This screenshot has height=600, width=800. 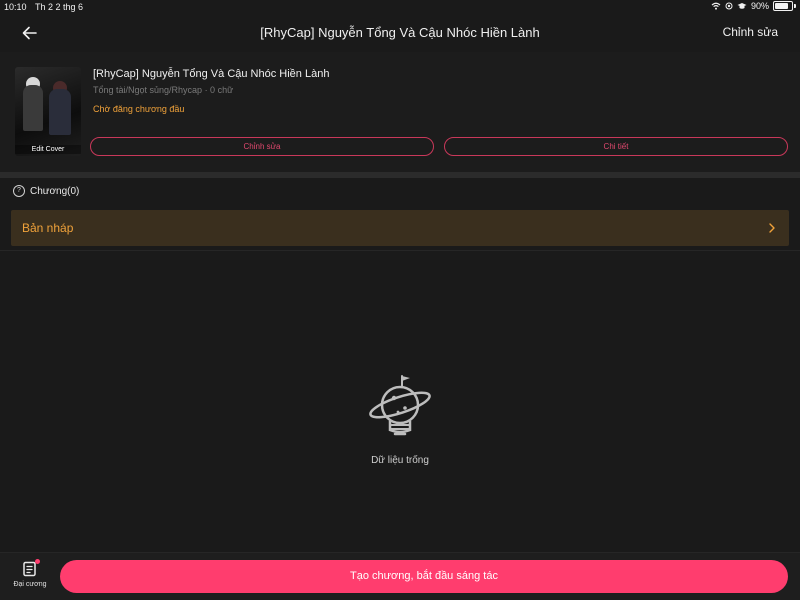 What do you see at coordinates (59, 7) in the screenshot?
I see `status-date: Th 2 2 thg 6` at bounding box center [59, 7].